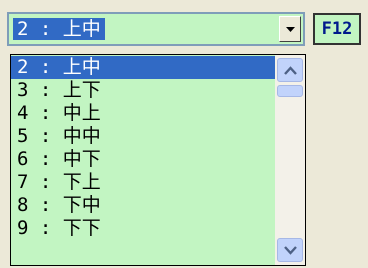 This screenshot has width=368, height=268. Describe the element at coordinates (143, 136) in the screenshot. I see `list-item: 5 : 中中` at that location.